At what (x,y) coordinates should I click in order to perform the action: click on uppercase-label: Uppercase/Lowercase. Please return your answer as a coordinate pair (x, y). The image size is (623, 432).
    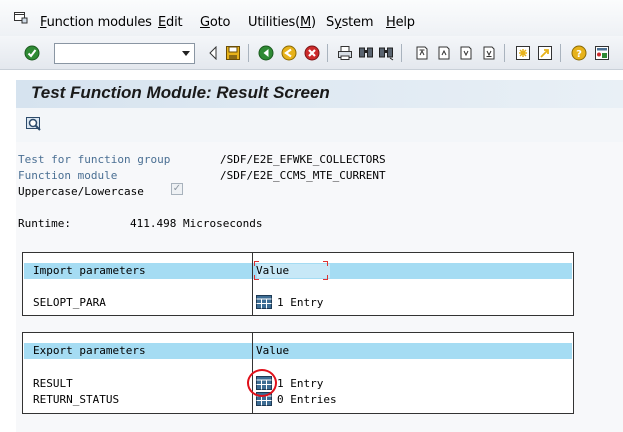
    Looking at the image, I should click on (81, 191).